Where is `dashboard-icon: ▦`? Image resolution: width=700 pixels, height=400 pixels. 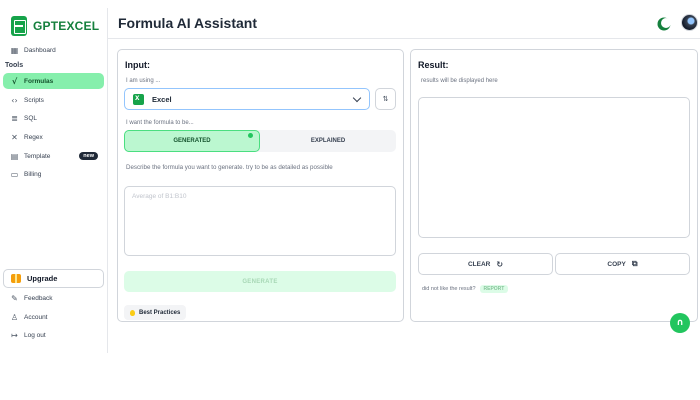 dashboard-icon: ▦ is located at coordinates (14, 50).